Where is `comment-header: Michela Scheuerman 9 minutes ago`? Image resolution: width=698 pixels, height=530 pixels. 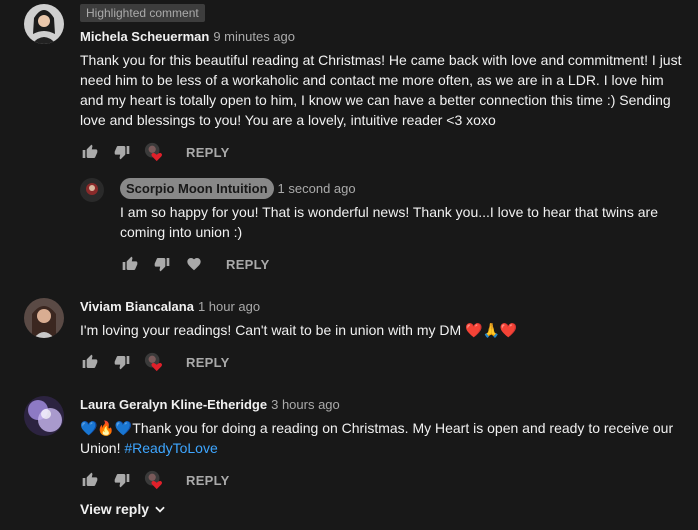 comment-header: Michela Scheuerman 9 minutes ago is located at coordinates (187, 36).